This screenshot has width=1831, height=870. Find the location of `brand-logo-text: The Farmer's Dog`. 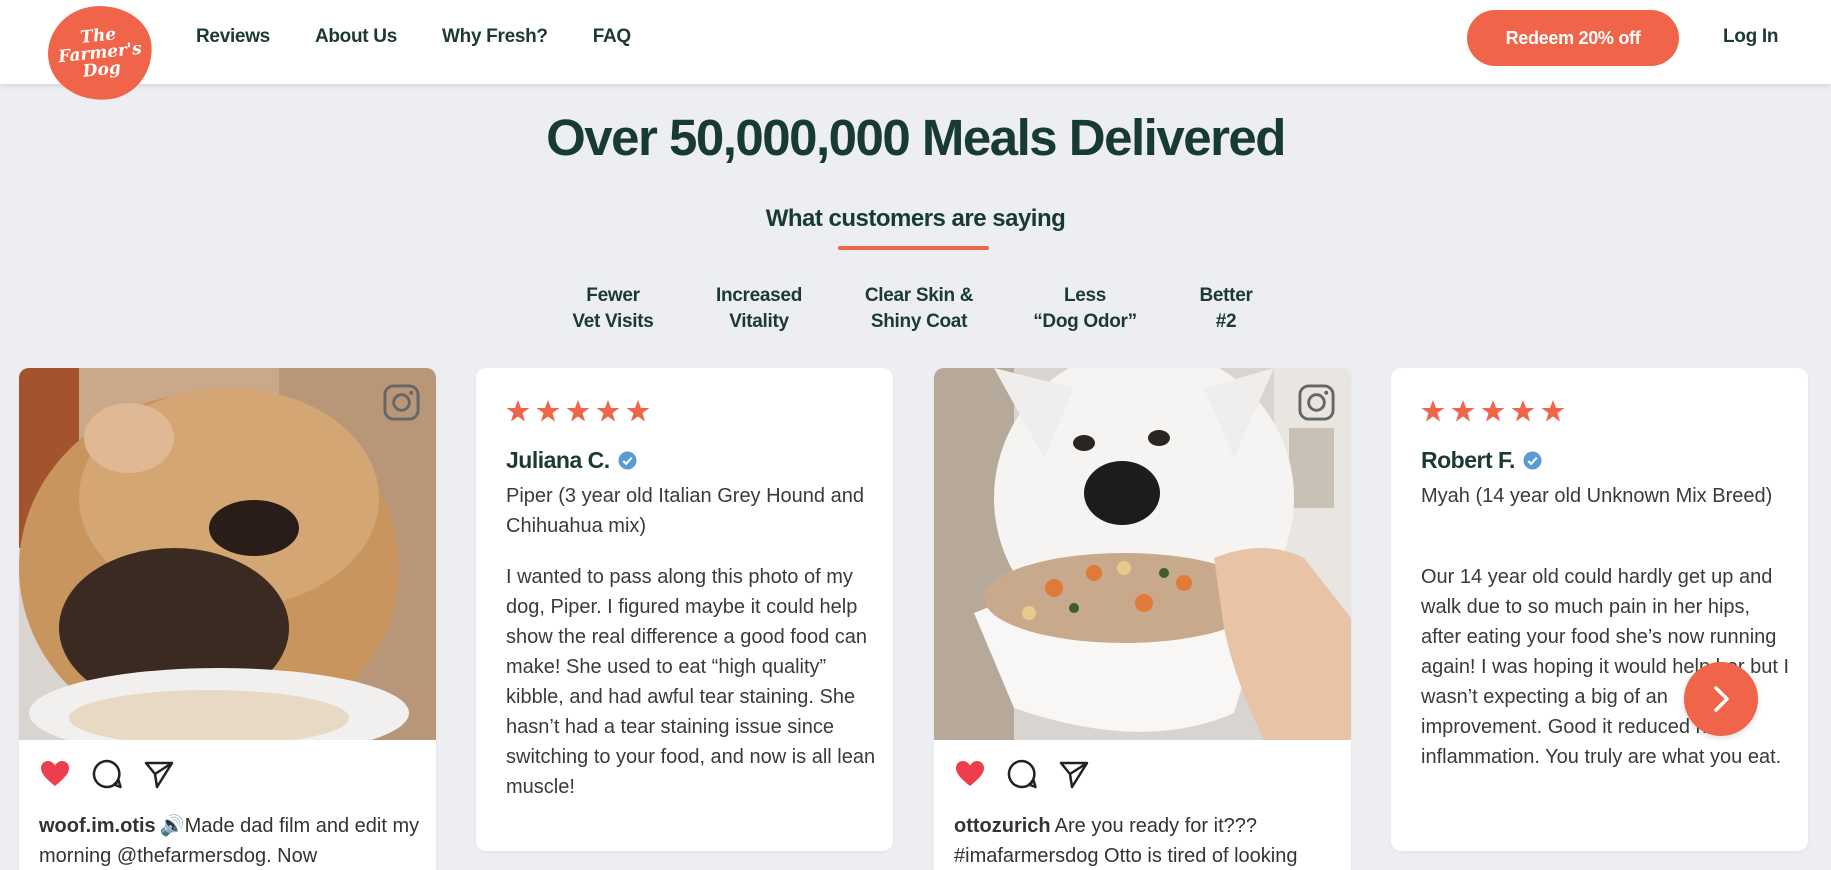

brand-logo-text: The Farmer's Dog is located at coordinates (100, 52).